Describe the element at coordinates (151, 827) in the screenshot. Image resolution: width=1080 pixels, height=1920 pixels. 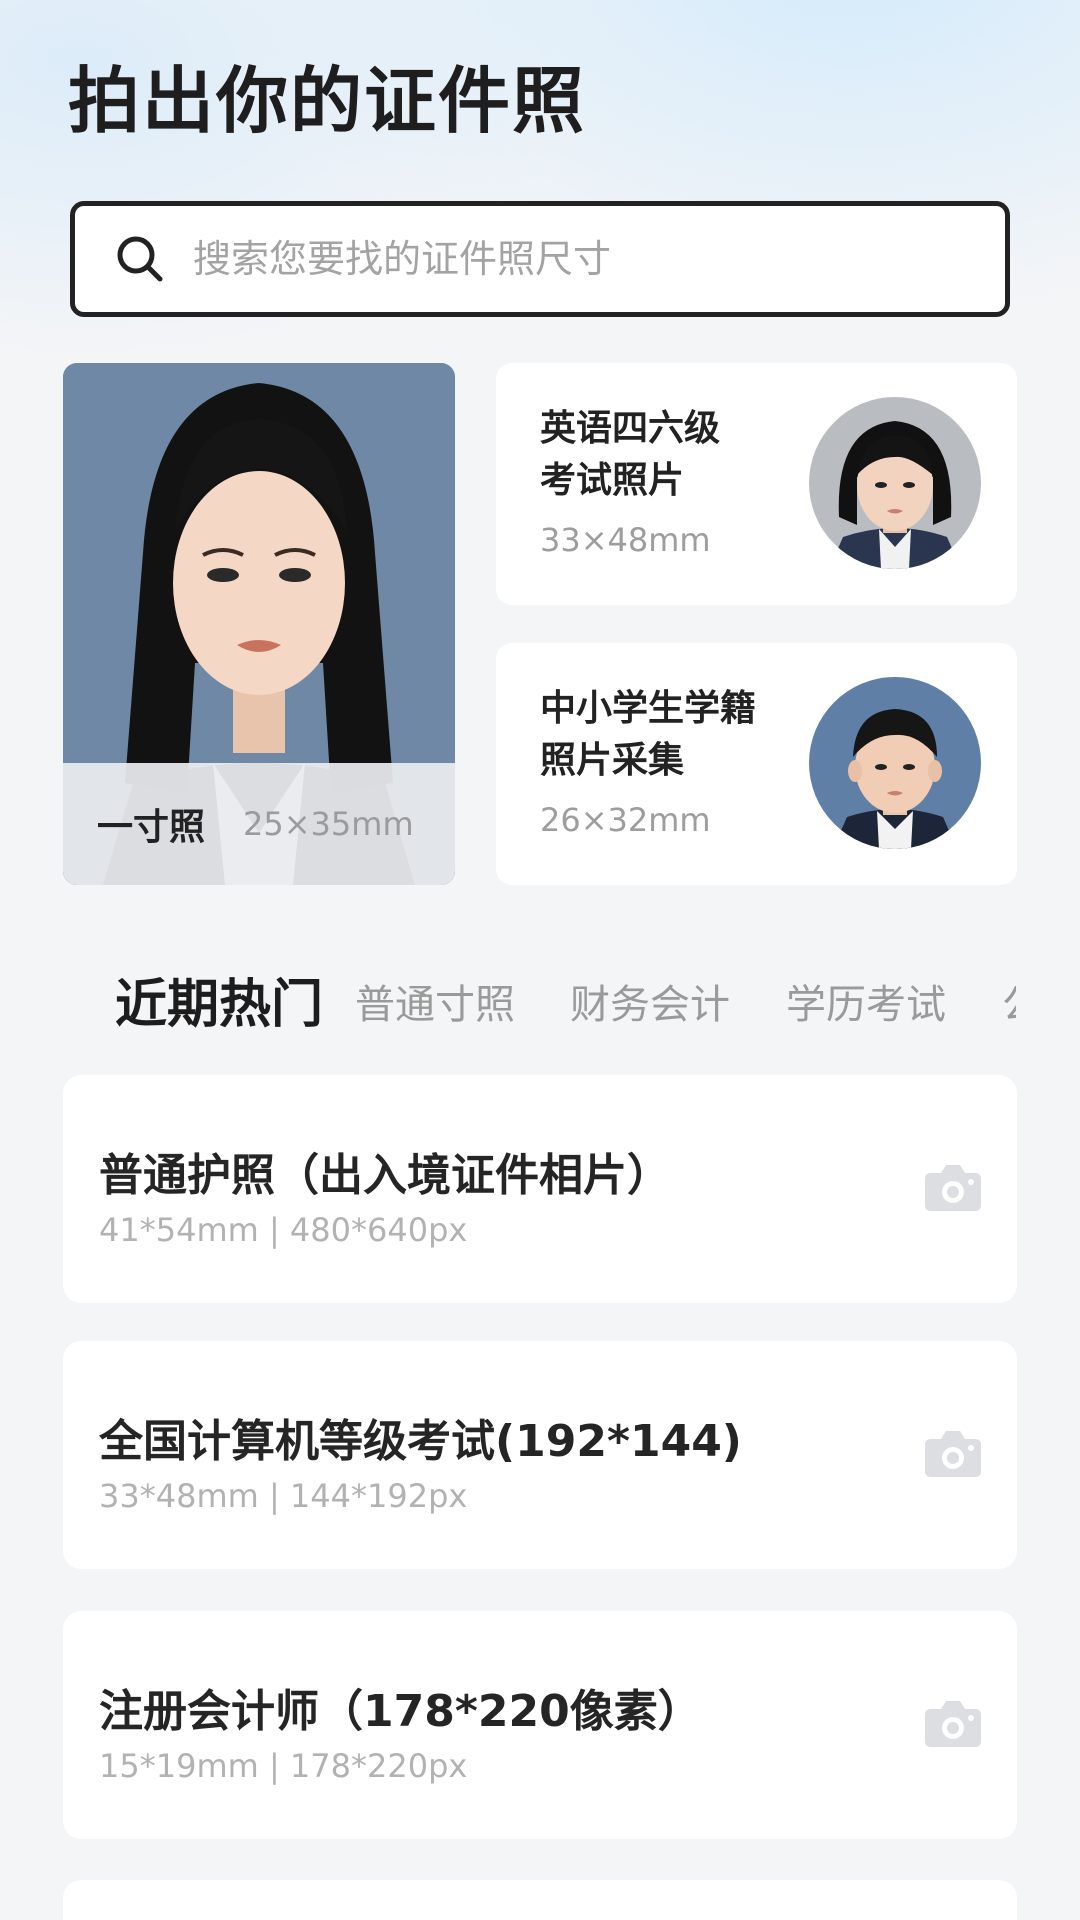
I see `featured-main-name: 一寸照` at that location.